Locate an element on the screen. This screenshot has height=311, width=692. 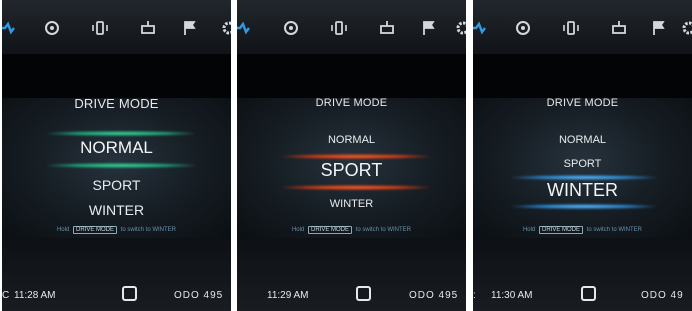
clock: 11:29 AM is located at coordinates (288, 295).